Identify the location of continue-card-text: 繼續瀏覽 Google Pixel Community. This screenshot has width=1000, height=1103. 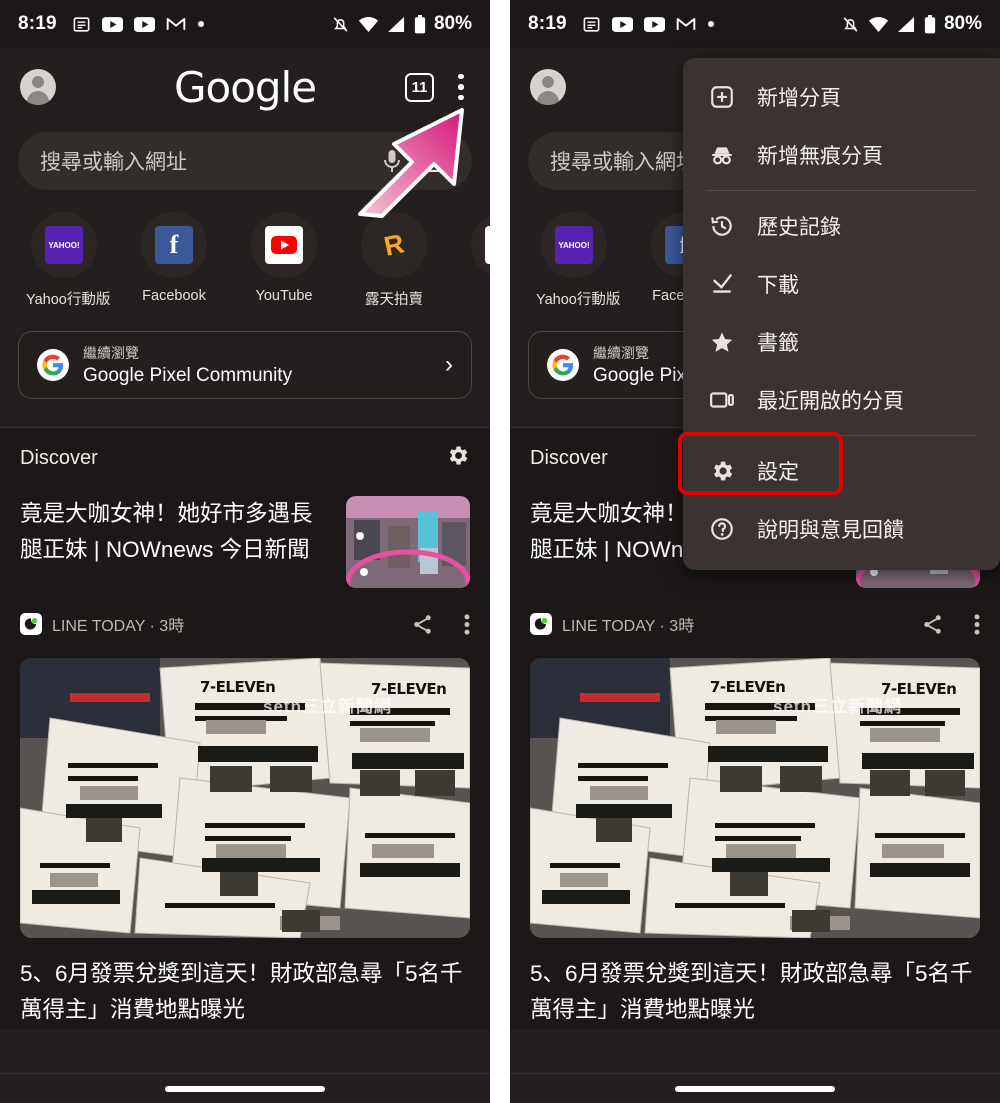
(187, 365).